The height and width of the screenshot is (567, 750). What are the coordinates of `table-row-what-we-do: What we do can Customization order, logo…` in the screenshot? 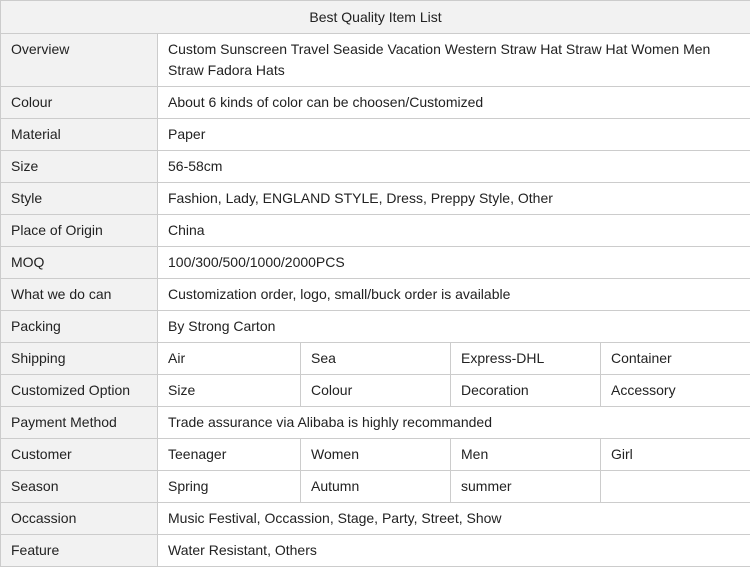 It's located at (375, 295).